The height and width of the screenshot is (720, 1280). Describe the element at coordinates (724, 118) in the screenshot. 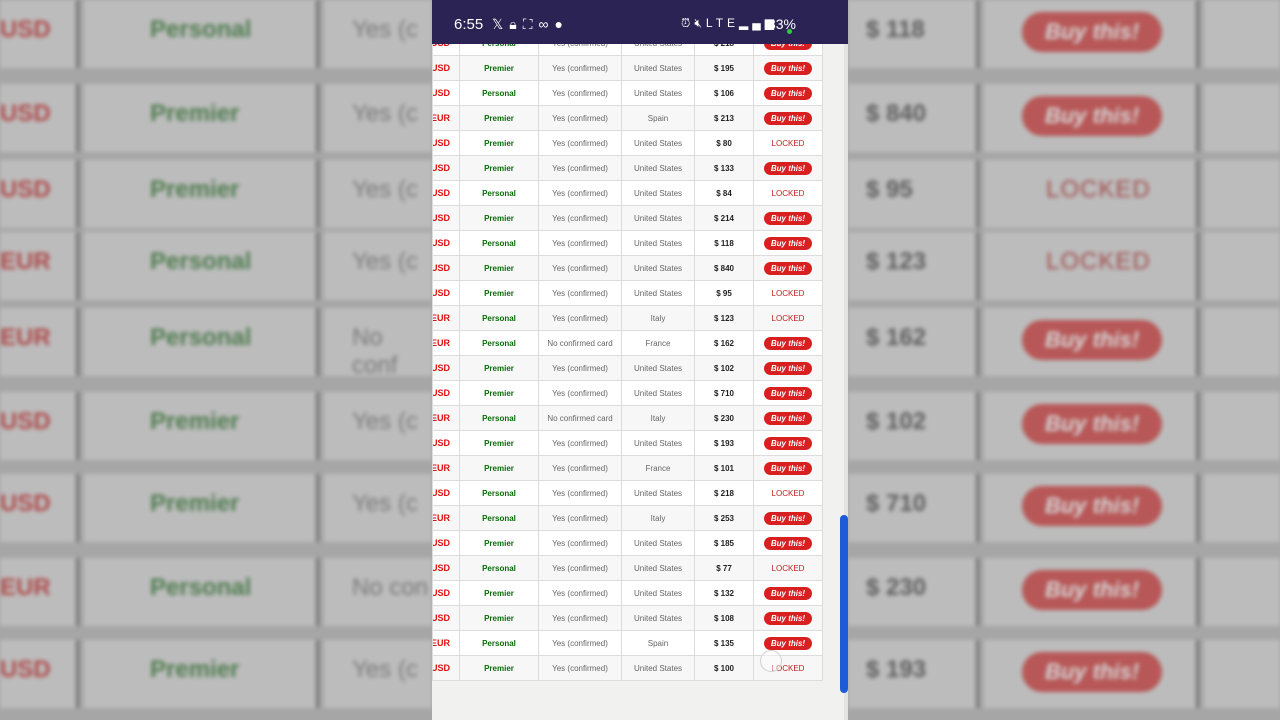

I see `price-cell: $ 213` at that location.